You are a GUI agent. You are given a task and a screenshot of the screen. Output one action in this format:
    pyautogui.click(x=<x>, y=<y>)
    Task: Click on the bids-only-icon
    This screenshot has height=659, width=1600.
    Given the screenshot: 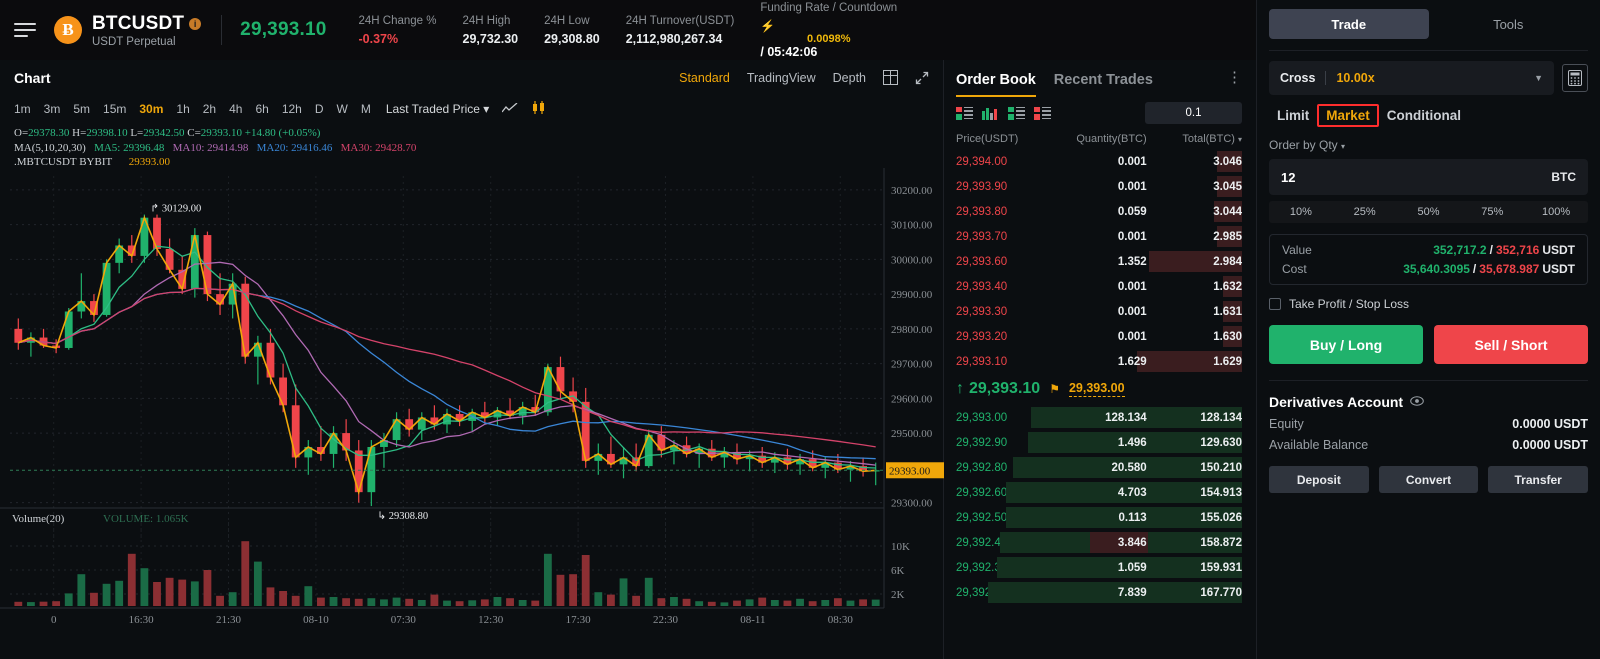 What is the action you would take?
    pyautogui.click(x=1016, y=113)
    